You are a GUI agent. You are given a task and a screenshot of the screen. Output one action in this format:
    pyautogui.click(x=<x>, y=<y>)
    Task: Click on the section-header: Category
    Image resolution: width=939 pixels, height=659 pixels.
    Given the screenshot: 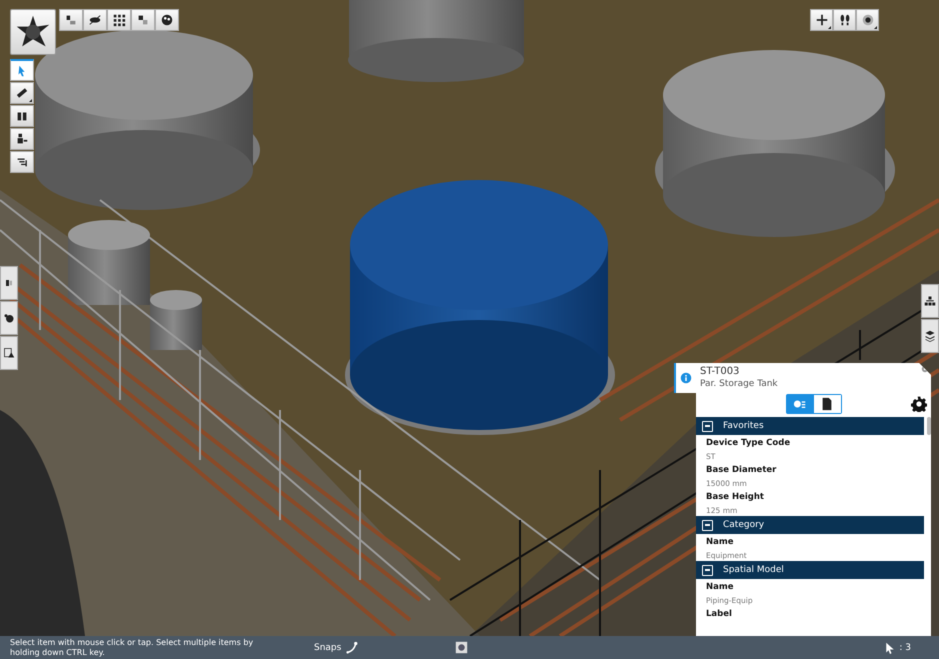 What is the action you would take?
    pyautogui.click(x=810, y=525)
    